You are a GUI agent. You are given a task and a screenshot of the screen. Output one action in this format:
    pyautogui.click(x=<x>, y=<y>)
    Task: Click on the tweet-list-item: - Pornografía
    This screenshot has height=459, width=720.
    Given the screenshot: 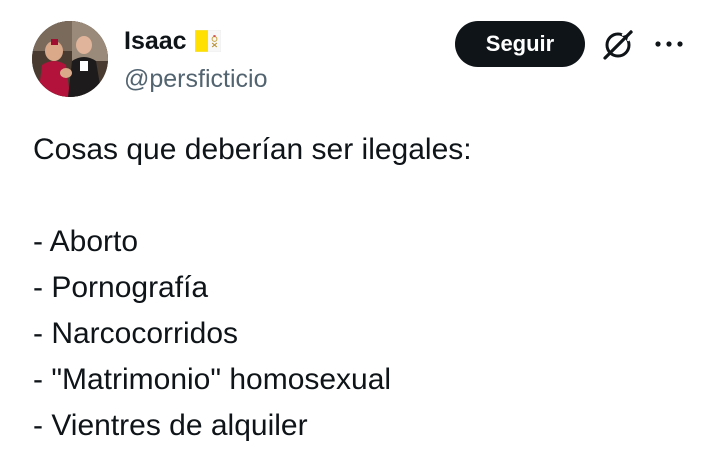 What is the action you would take?
    pyautogui.click(x=121, y=287)
    